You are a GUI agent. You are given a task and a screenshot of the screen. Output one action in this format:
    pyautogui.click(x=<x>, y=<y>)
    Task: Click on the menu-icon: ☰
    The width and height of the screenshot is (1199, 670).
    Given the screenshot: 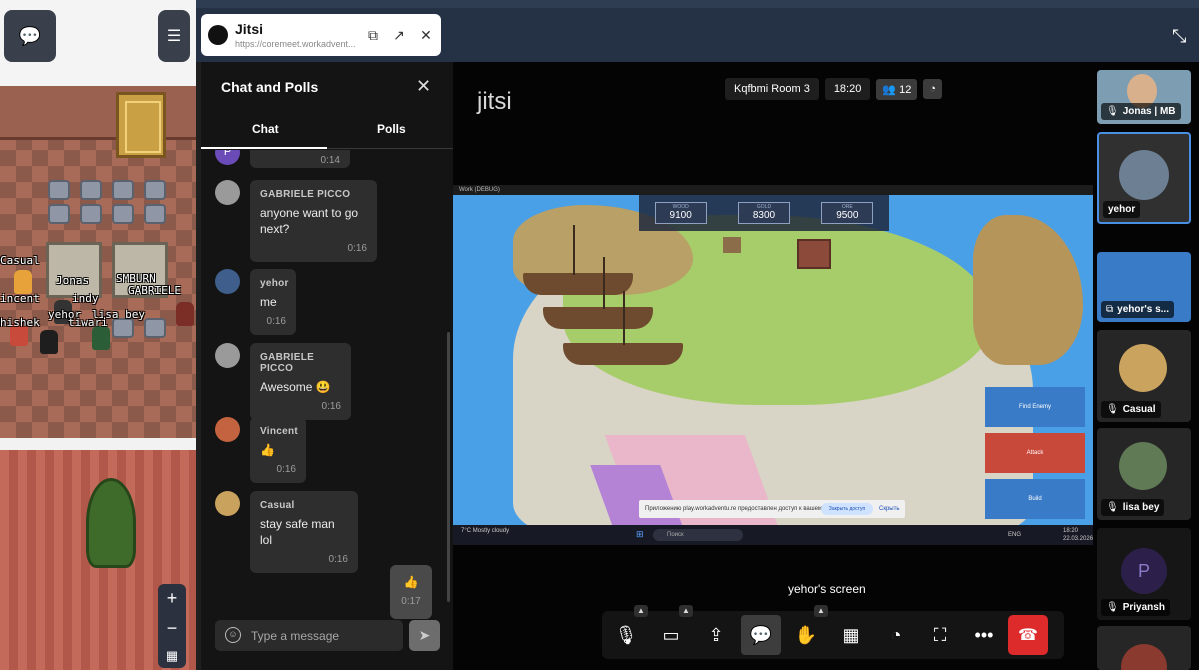 What is the action you would take?
    pyautogui.click(x=174, y=36)
    